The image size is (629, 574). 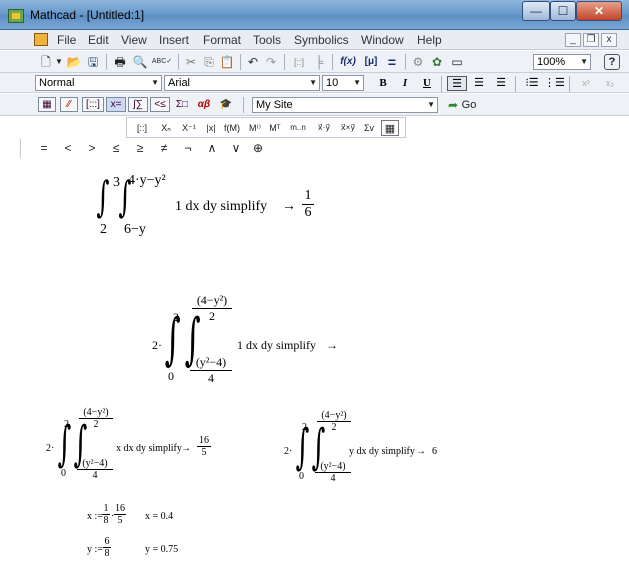 What do you see at coordinates (563, 11) in the screenshot?
I see `maximize-button: ☐` at bounding box center [563, 11].